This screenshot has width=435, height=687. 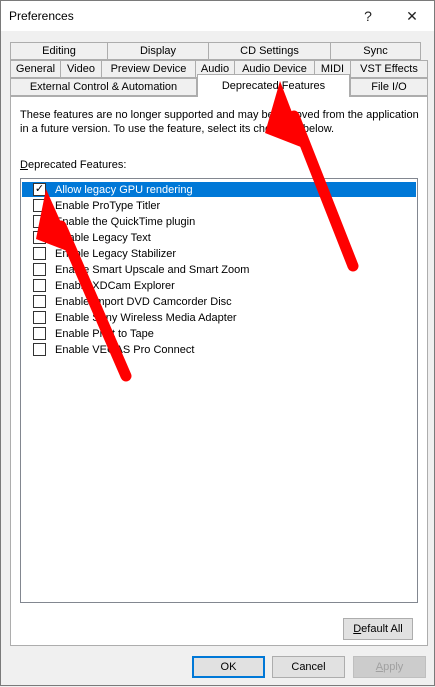 I want to click on tab-editing: Editing, so click(x=59, y=51).